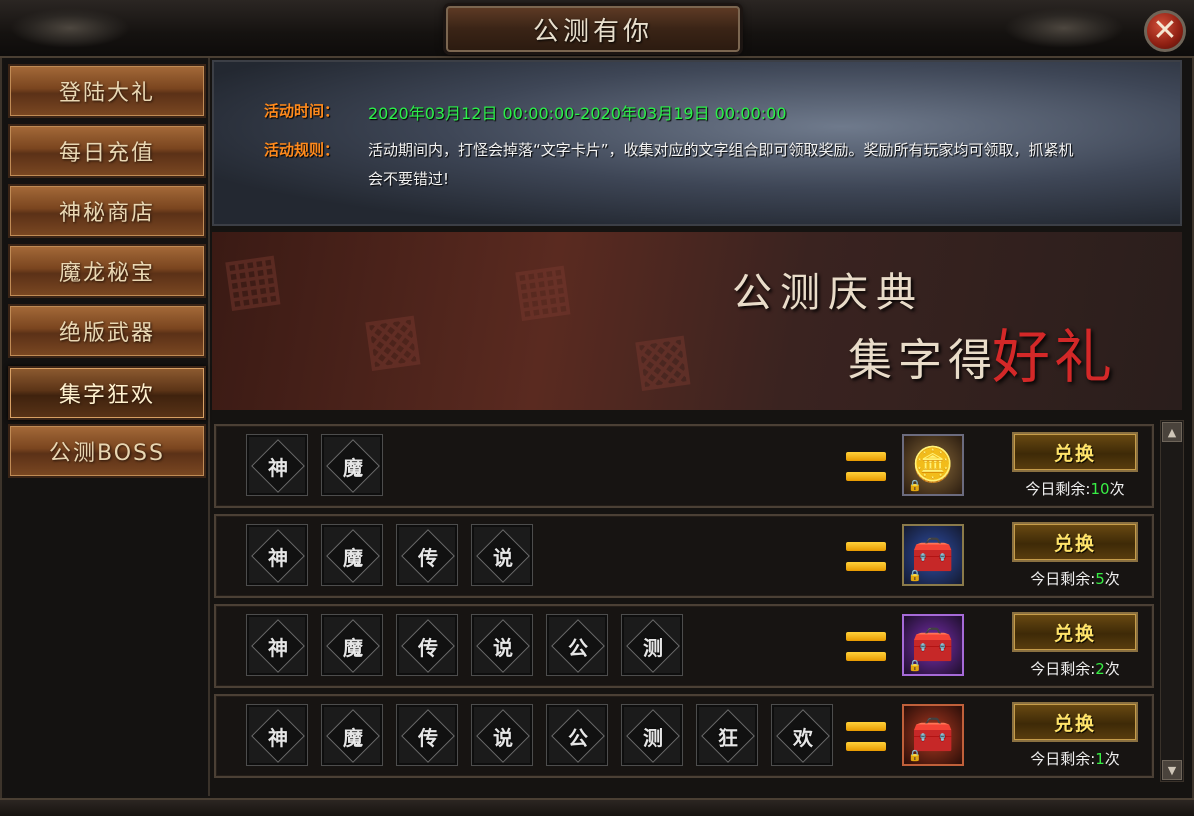 This screenshot has width=1194, height=816. I want to click on remaining-count: 今日剩余:10次, so click(1075, 489).